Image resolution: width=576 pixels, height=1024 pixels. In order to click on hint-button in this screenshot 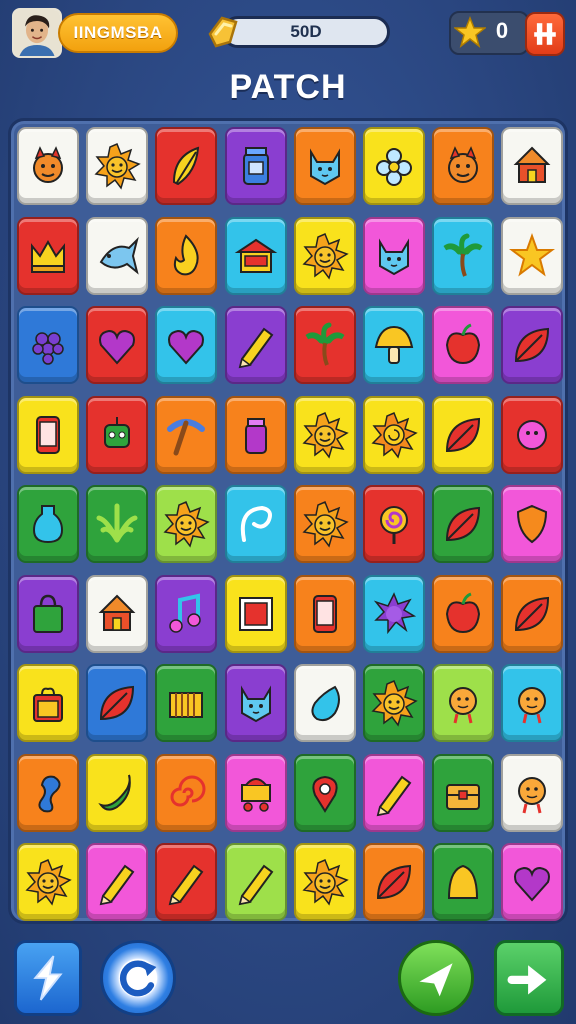, I will do `click(48, 978)`.